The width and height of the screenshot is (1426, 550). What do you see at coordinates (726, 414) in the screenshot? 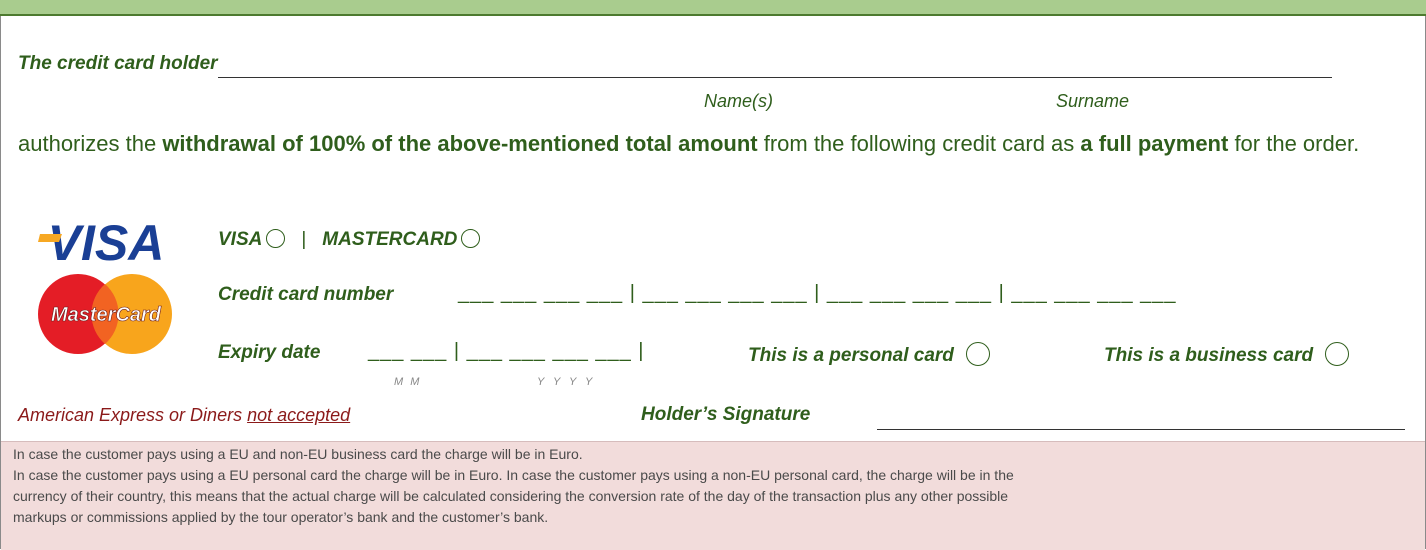
I see `signature-label: Holder’s Signature` at bounding box center [726, 414].